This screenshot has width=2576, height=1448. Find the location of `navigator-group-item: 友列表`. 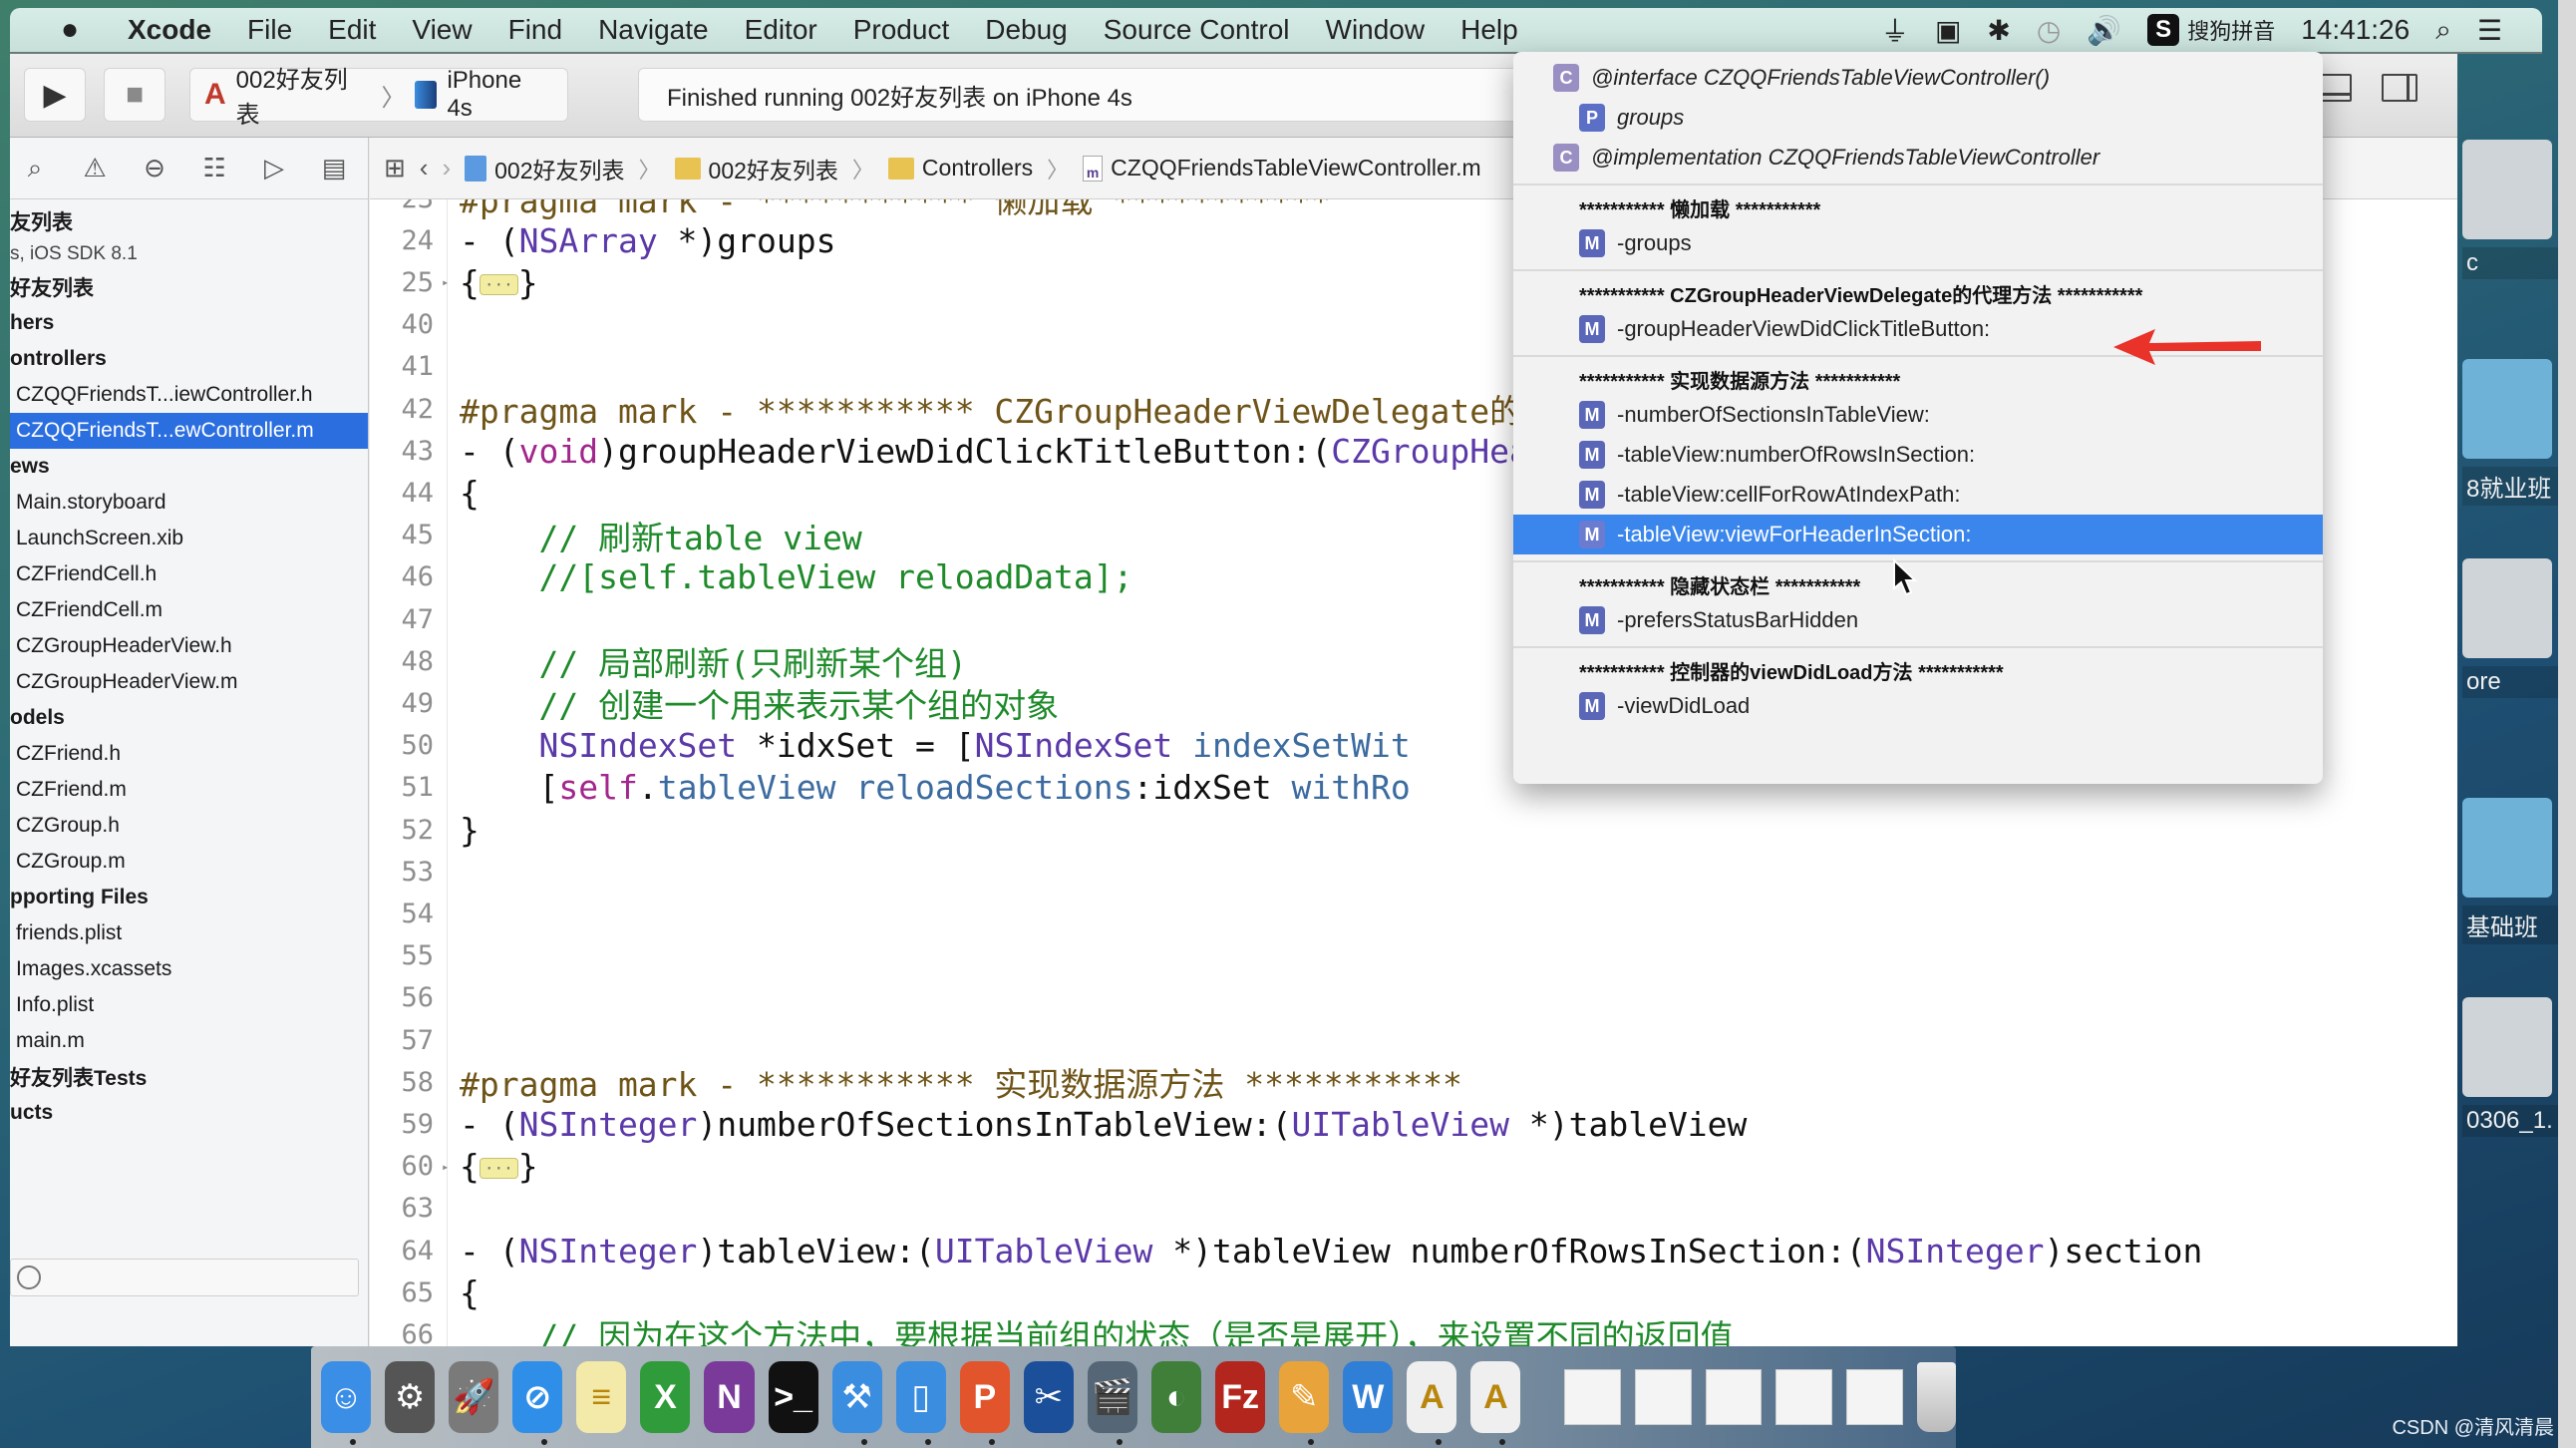

navigator-group-item: 友列表 is located at coordinates (189, 221).